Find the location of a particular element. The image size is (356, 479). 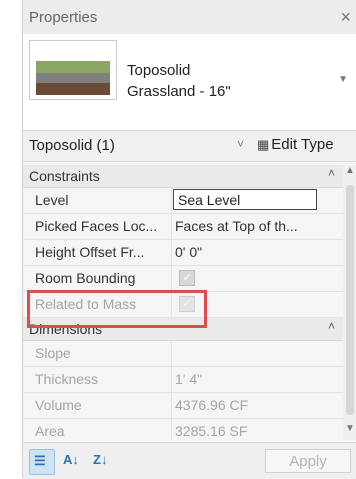

property-value: 1' 4" is located at coordinates (189, 379).